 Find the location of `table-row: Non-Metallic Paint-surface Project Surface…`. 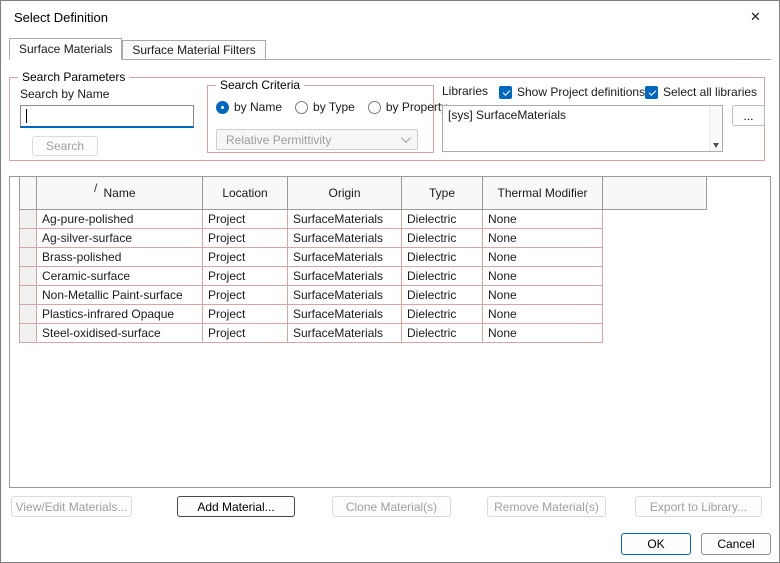

table-row: Non-Metallic Paint-surface Project Surface… is located at coordinates (363, 295).